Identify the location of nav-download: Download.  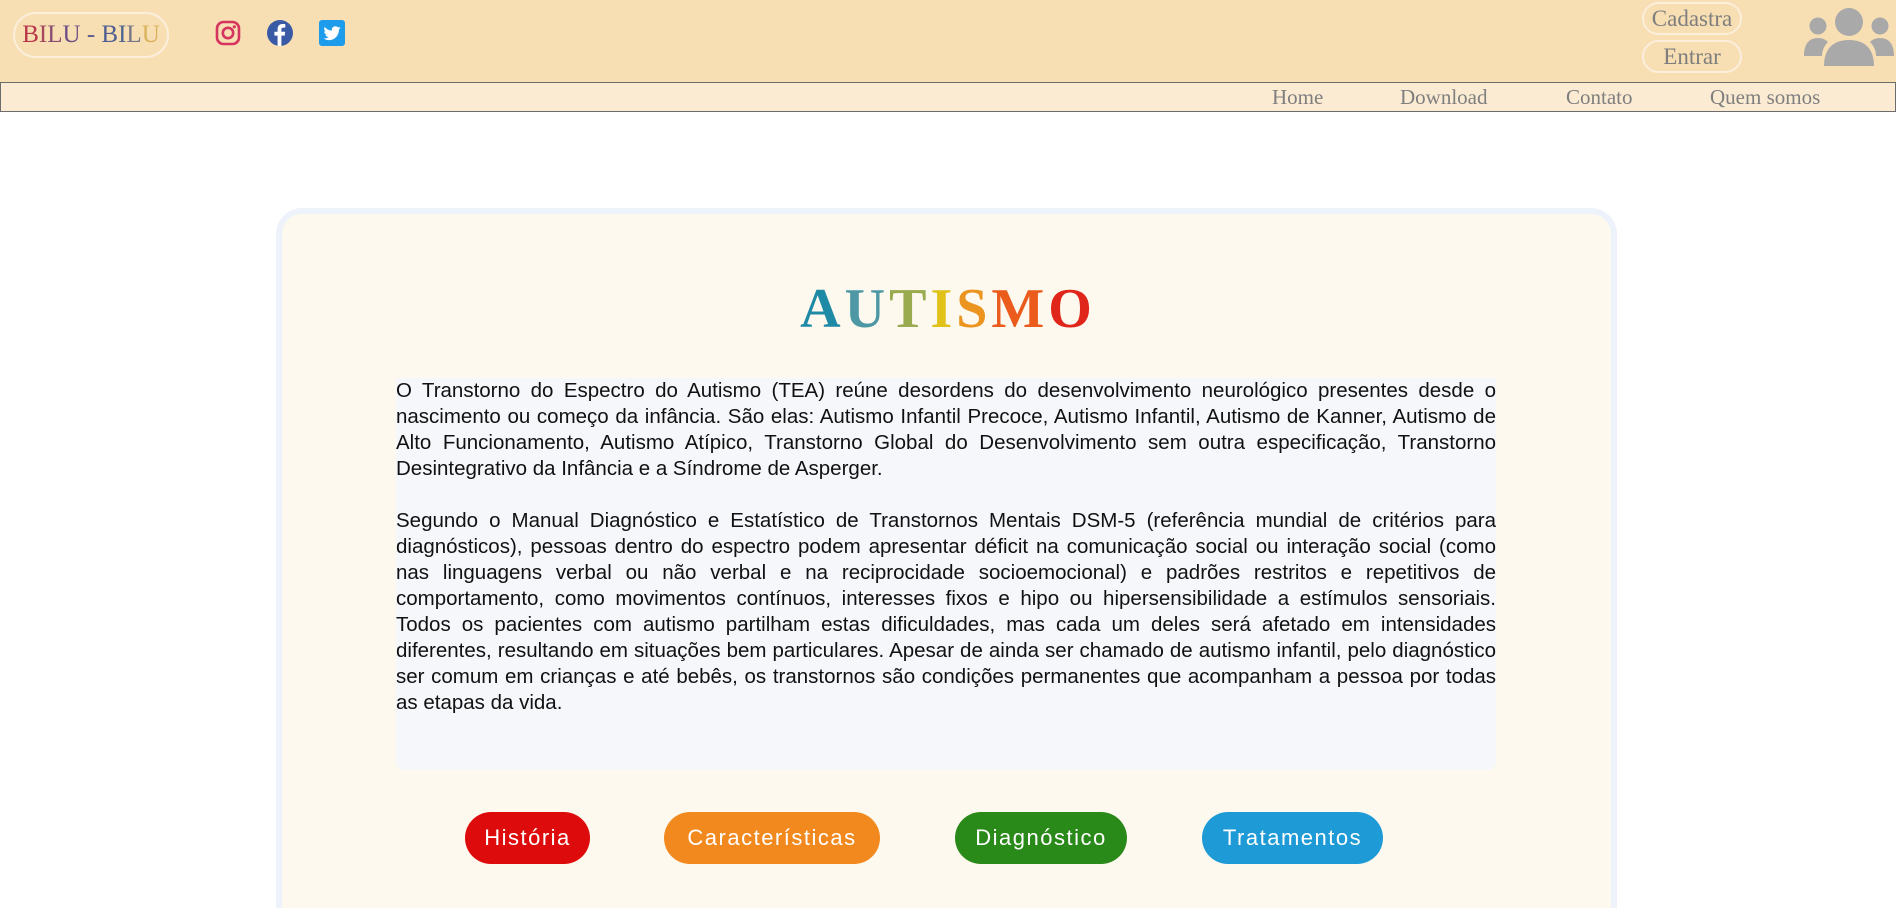
(1444, 97).